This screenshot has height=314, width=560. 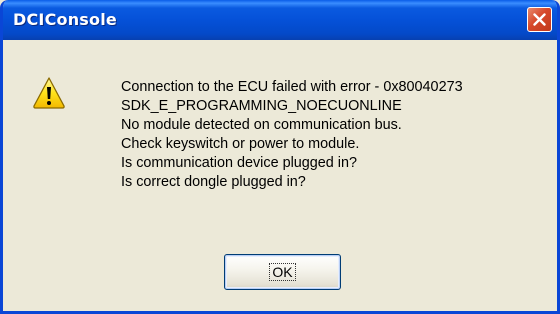 I want to click on message-line-no-module: No module detected on communication bus., so click(x=261, y=125).